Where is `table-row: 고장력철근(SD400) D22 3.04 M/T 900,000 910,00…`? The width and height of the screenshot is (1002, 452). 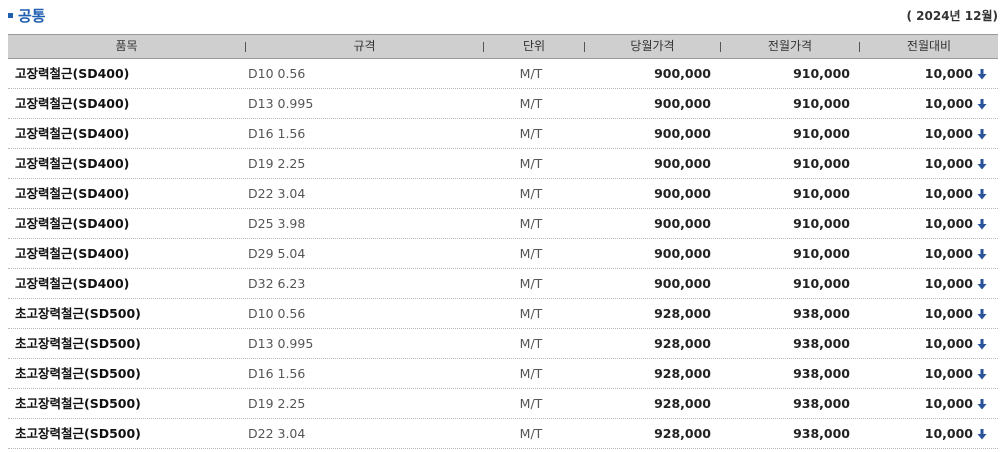 table-row: 고장력철근(SD400) D22 3.04 M/T 900,000 910,00… is located at coordinates (503, 194).